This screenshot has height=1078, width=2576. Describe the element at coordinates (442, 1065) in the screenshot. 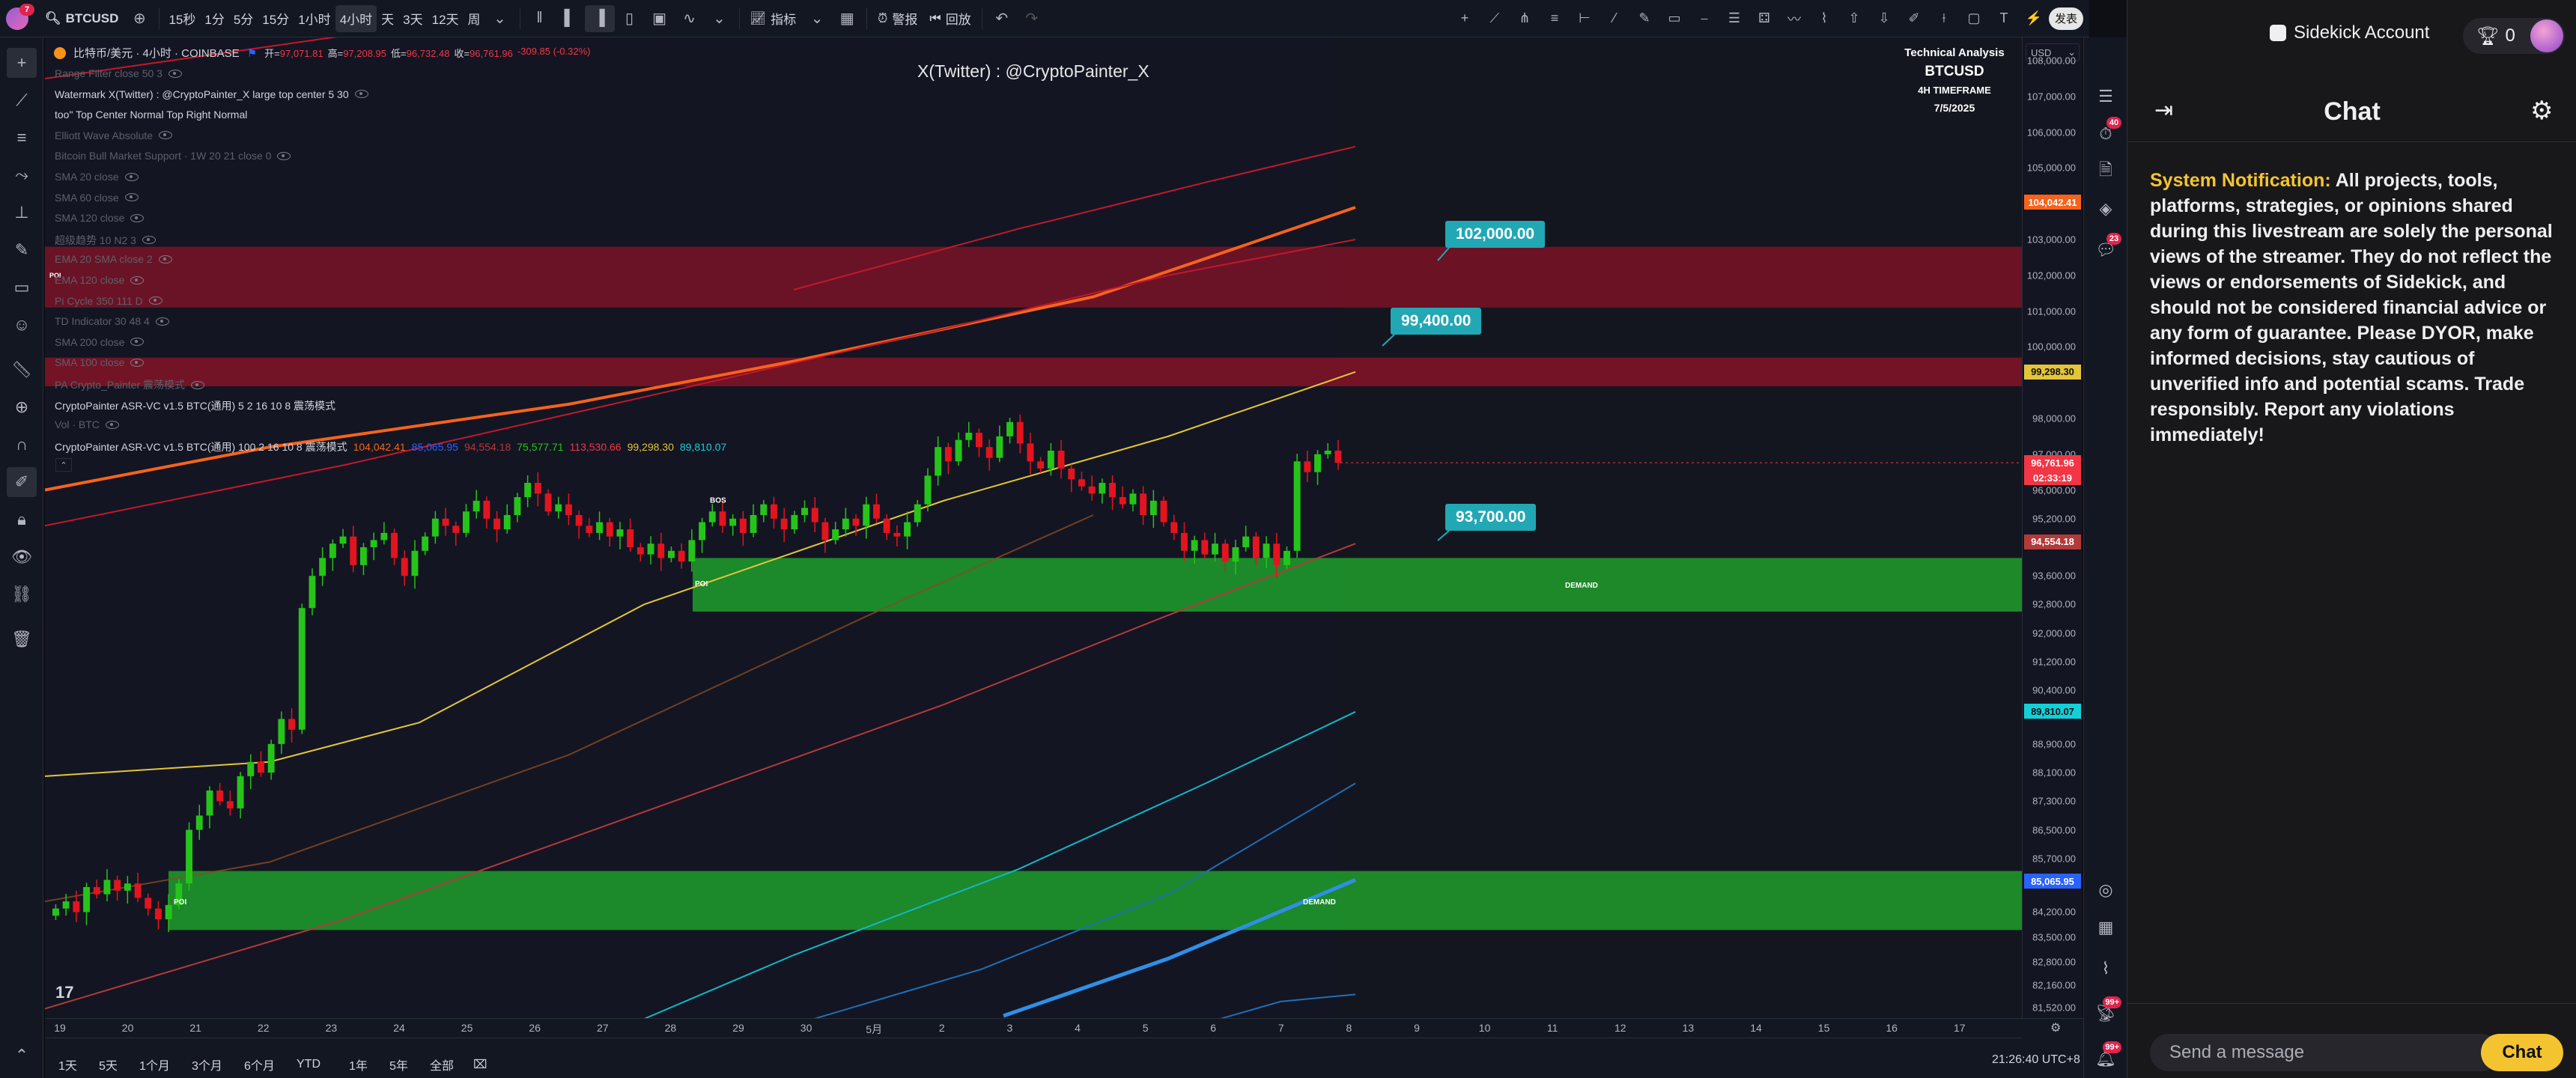

I see `range-8: 全部` at that location.